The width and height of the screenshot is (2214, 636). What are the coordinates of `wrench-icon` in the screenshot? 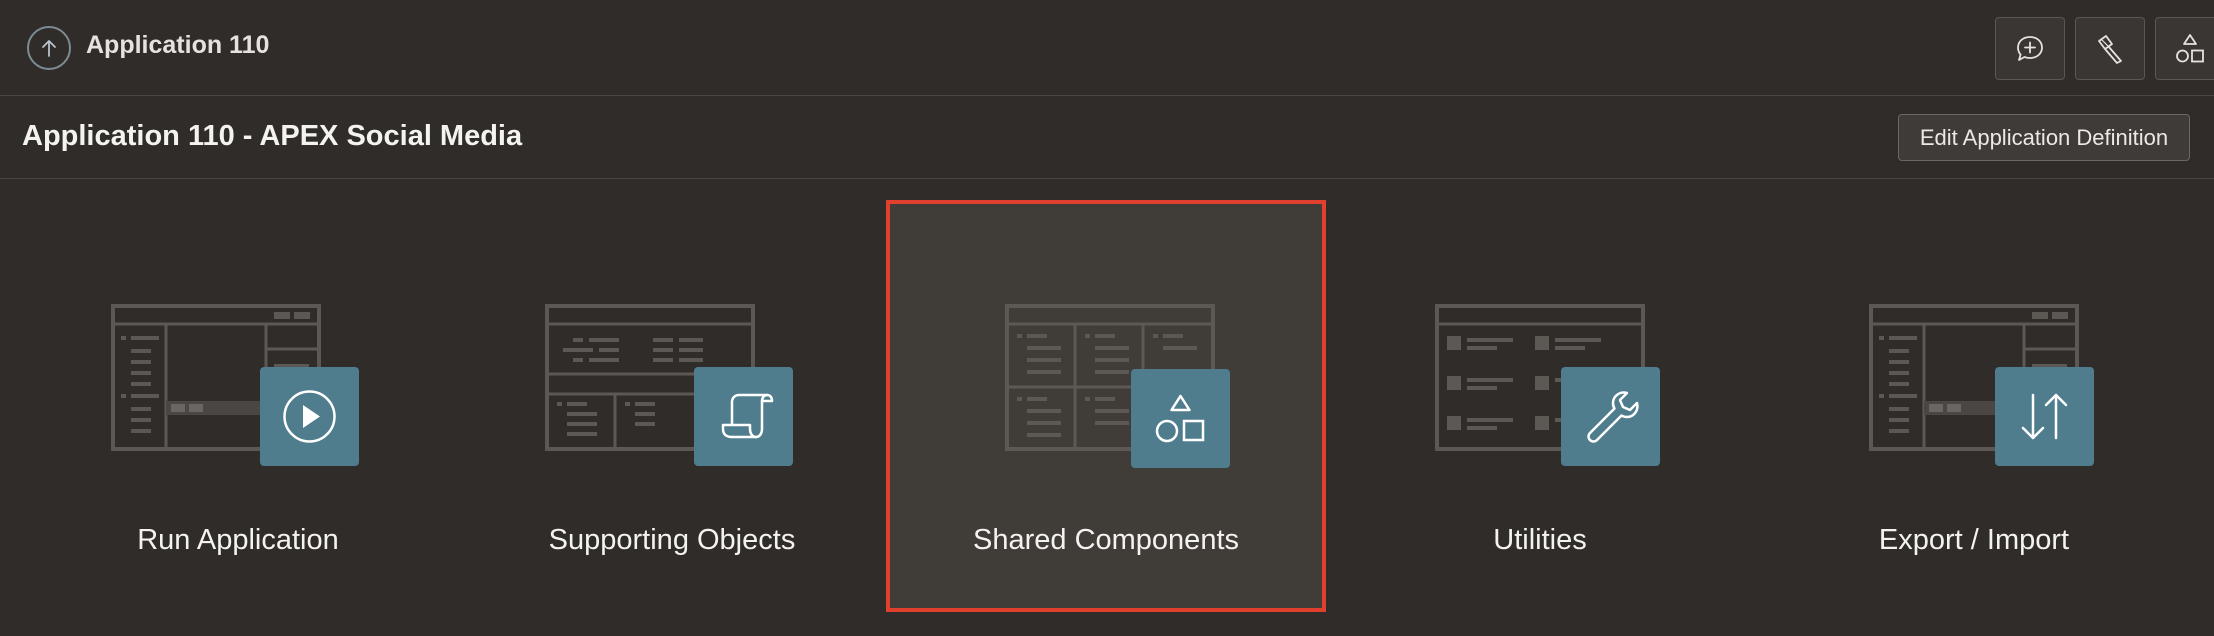 It's located at (1610, 416).